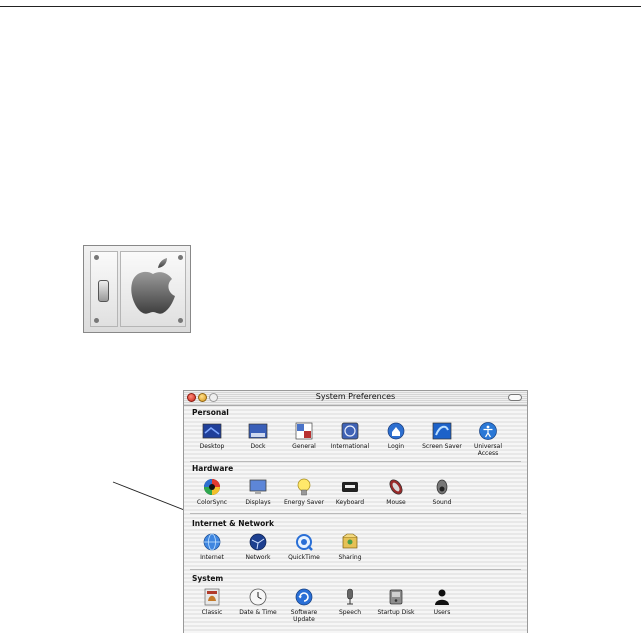 The height and width of the screenshot is (633, 641). I want to click on mouse-icon, so click(396, 487).